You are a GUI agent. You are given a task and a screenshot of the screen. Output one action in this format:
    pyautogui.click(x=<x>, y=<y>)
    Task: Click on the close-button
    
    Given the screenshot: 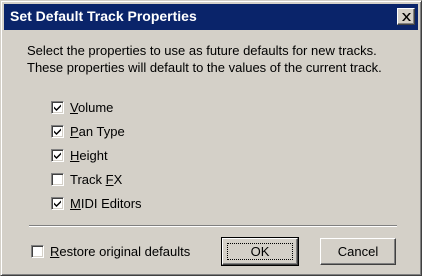 What is the action you would take?
    pyautogui.click(x=406, y=16)
    